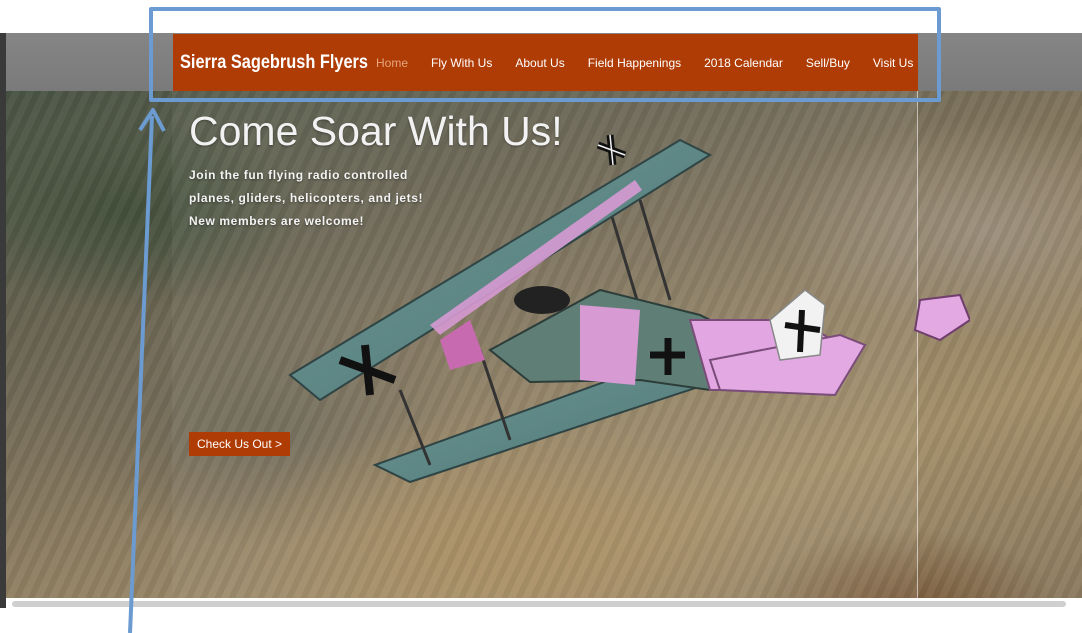 This screenshot has height=633, width=1082. I want to click on arrow-up-icon, so click(147, 370).